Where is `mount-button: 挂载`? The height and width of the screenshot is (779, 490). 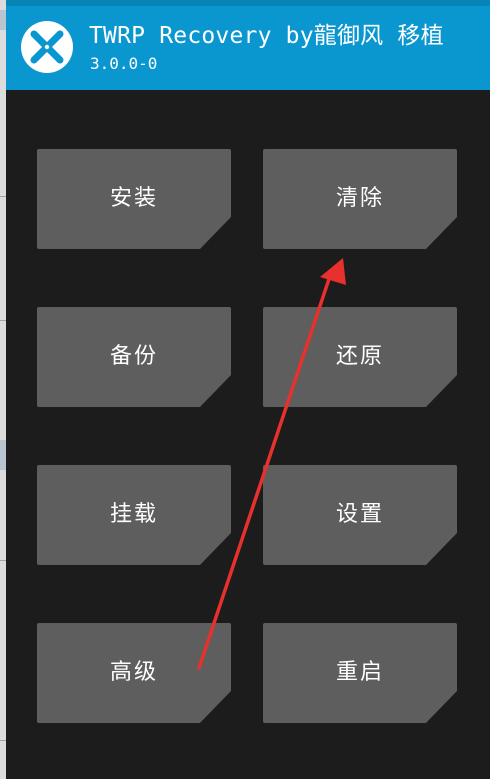 mount-button: 挂载 is located at coordinates (134, 515).